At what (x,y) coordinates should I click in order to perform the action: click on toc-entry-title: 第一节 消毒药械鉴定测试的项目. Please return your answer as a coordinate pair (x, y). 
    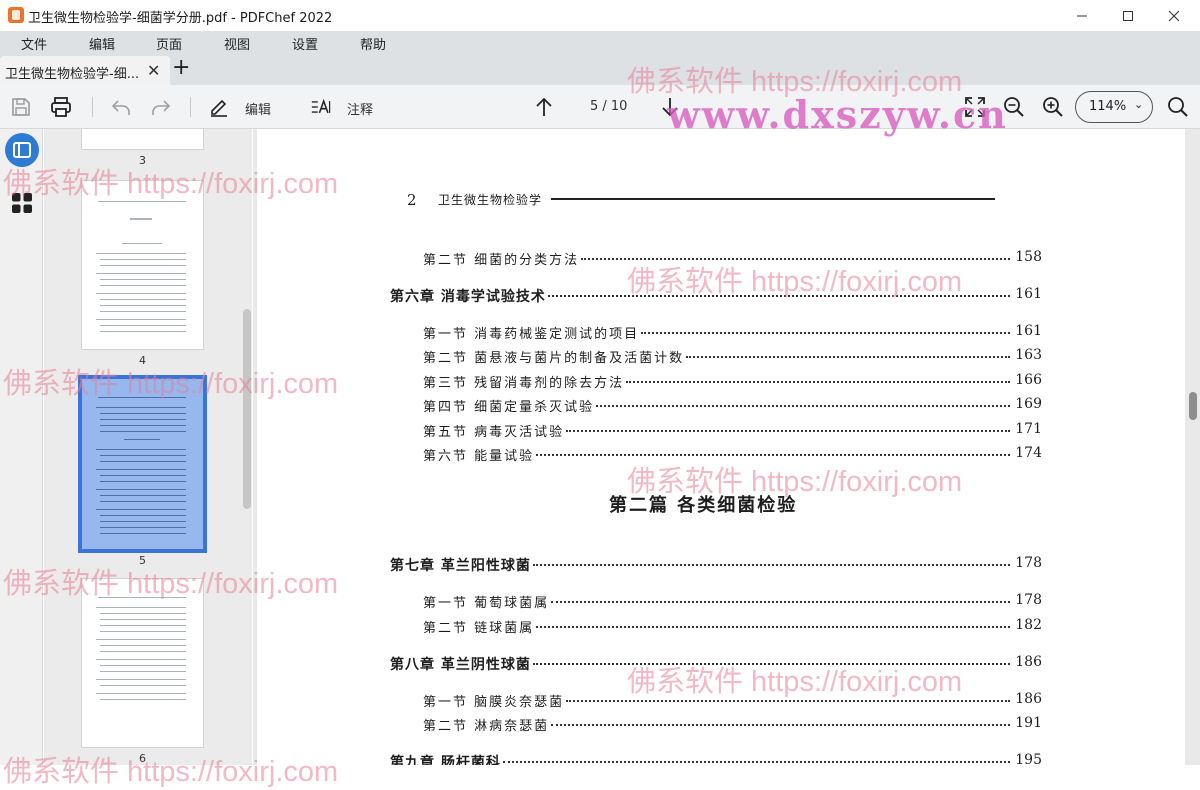
    Looking at the image, I should click on (531, 334).